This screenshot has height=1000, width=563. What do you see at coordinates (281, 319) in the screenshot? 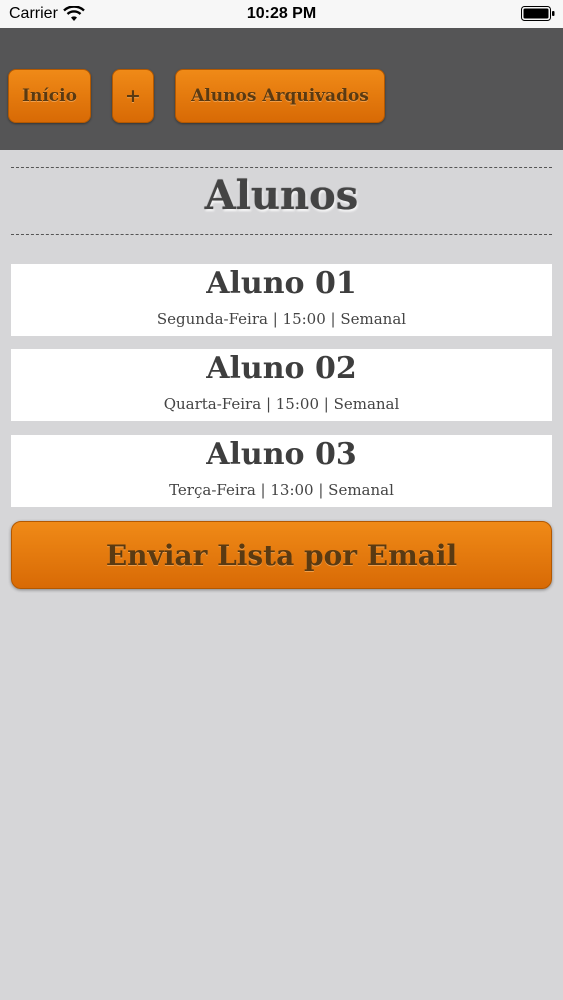
I see `student-schedule: Segunda-Feira | 15:00 | Semanal` at bounding box center [281, 319].